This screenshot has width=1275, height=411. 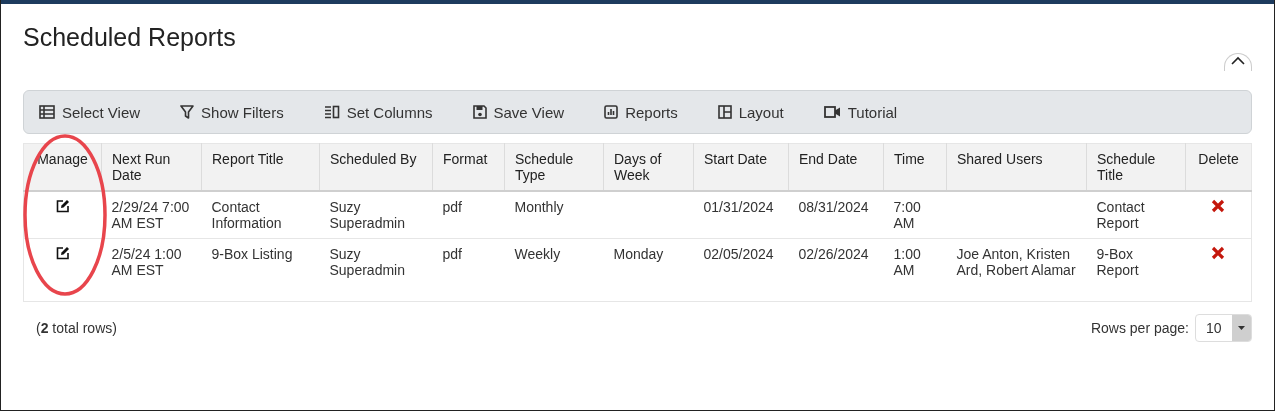 I want to click on toolbar-button: Reports, so click(x=641, y=112).